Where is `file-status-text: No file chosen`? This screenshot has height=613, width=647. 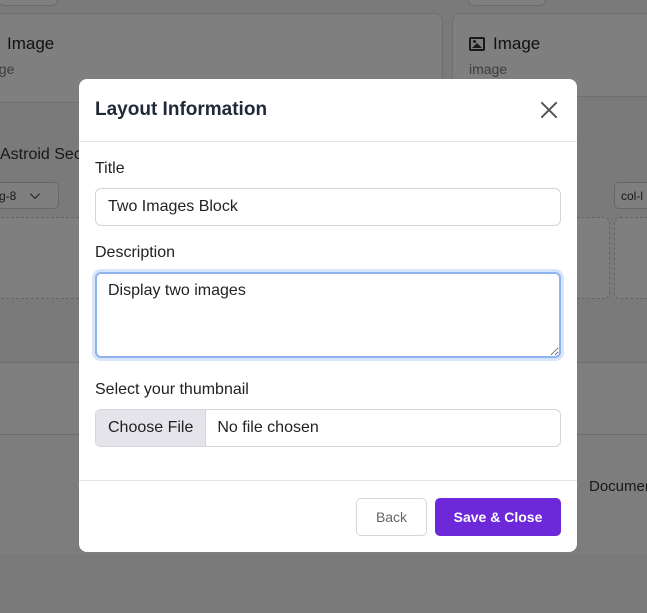 file-status-text: No file chosen is located at coordinates (268, 427).